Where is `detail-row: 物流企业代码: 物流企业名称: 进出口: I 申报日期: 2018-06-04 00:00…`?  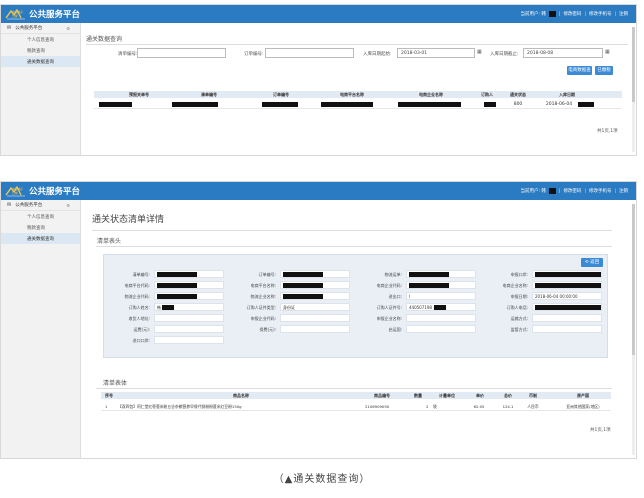 detail-row: 物流企业代码: 物流企业名称: 进出口: I 申报日期: 2018-06-04 00:00… is located at coordinates (356, 296).